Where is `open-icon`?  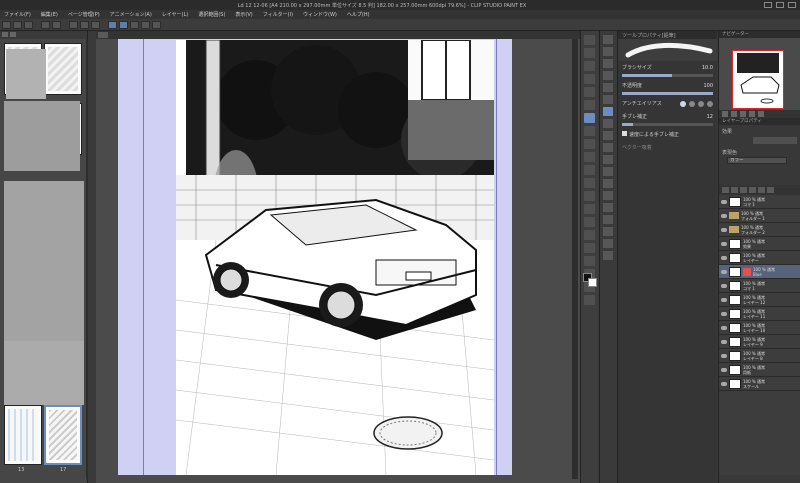
open-icon is located at coordinates (17, 24).